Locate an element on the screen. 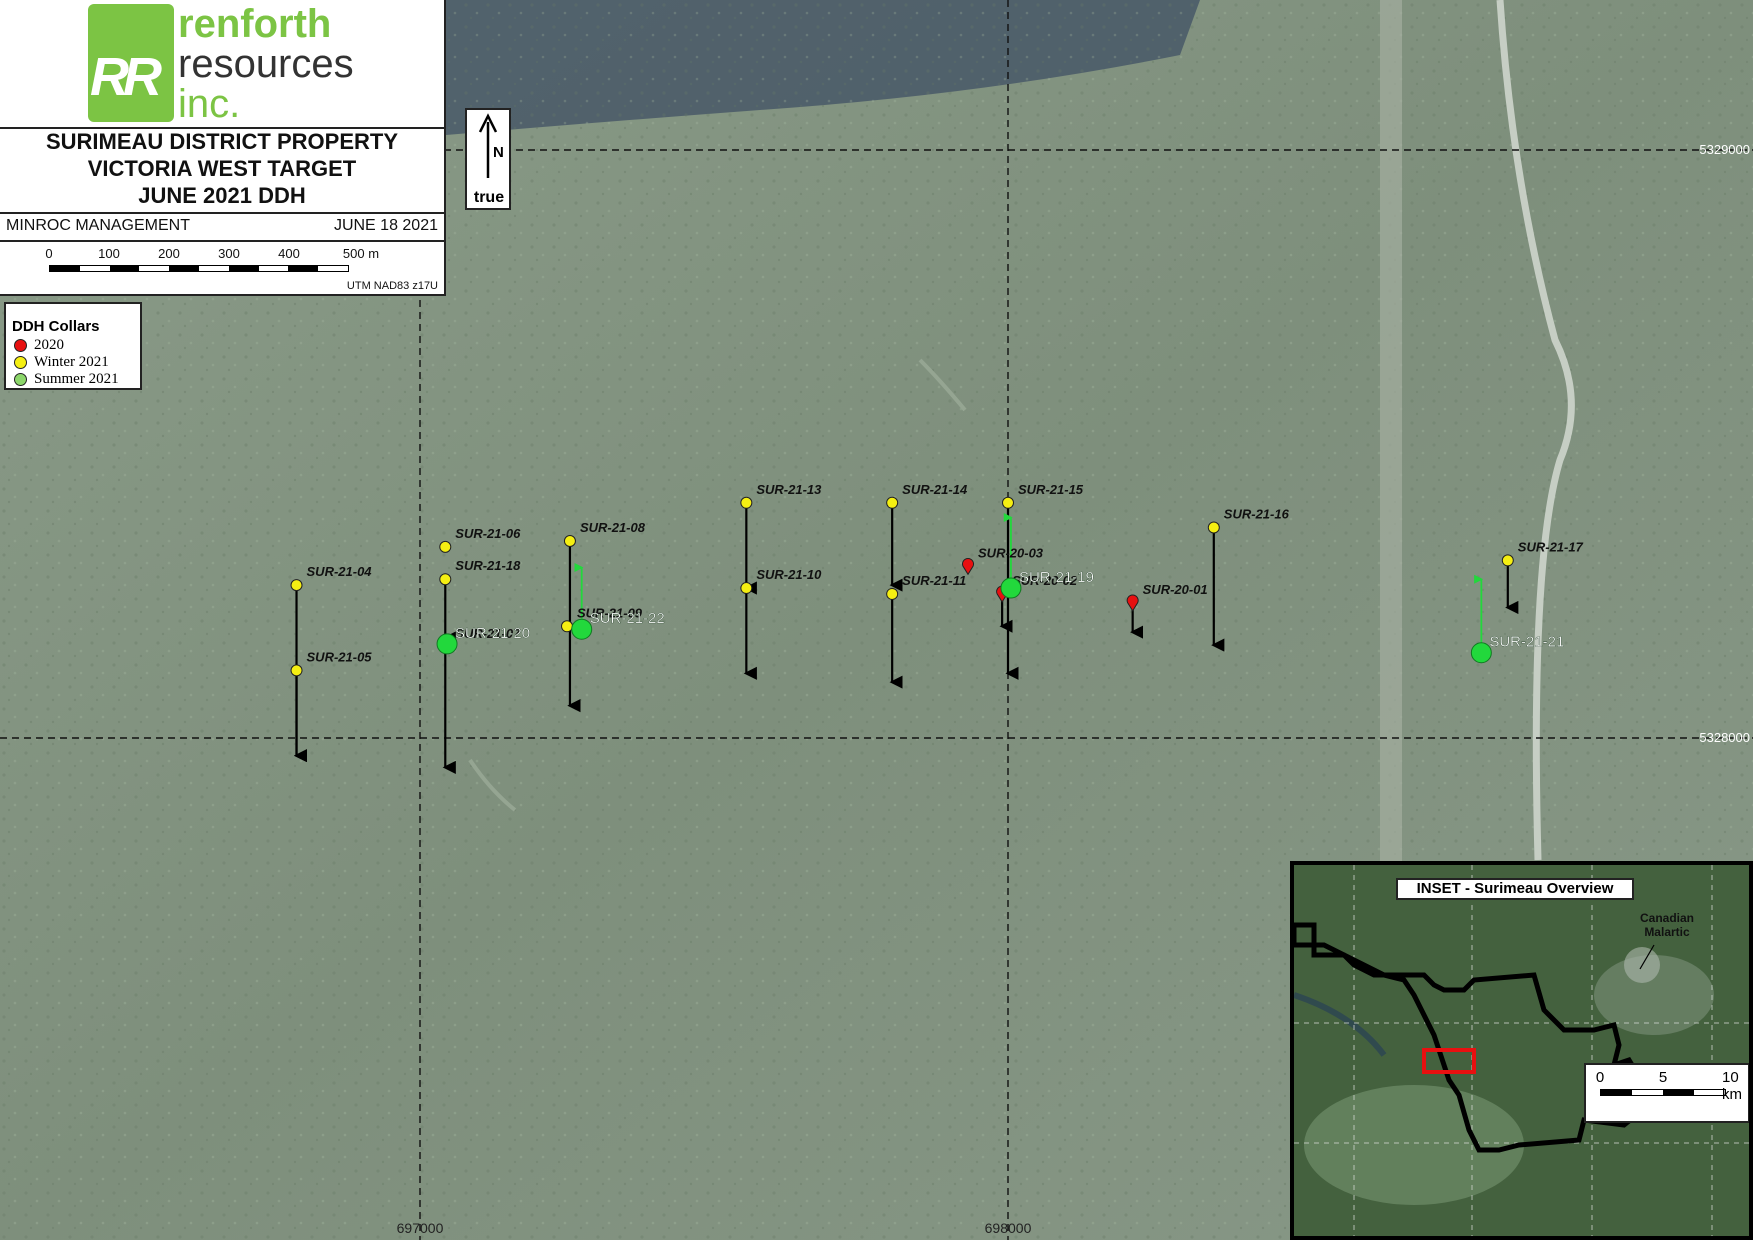  collar-label: SUR-21-13 is located at coordinates (789, 489).